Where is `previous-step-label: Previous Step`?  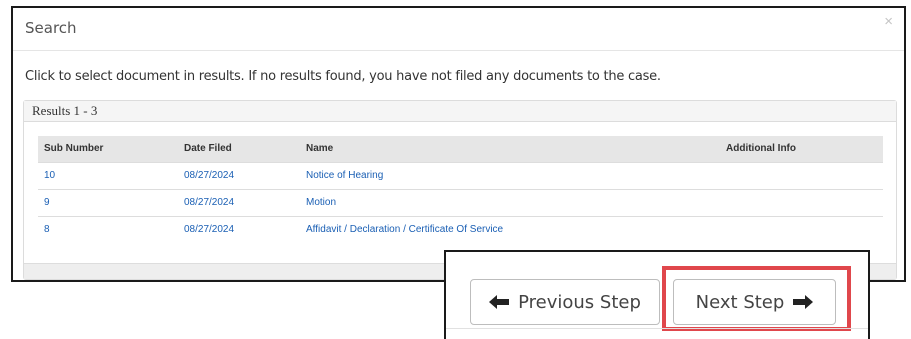 previous-step-label: Previous Step is located at coordinates (579, 302).